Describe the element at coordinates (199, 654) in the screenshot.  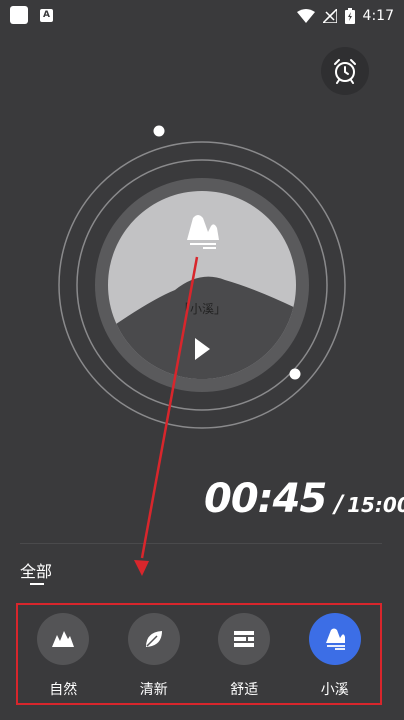
I see `category-row: 自然 清新 舒适 小溪` at that location.